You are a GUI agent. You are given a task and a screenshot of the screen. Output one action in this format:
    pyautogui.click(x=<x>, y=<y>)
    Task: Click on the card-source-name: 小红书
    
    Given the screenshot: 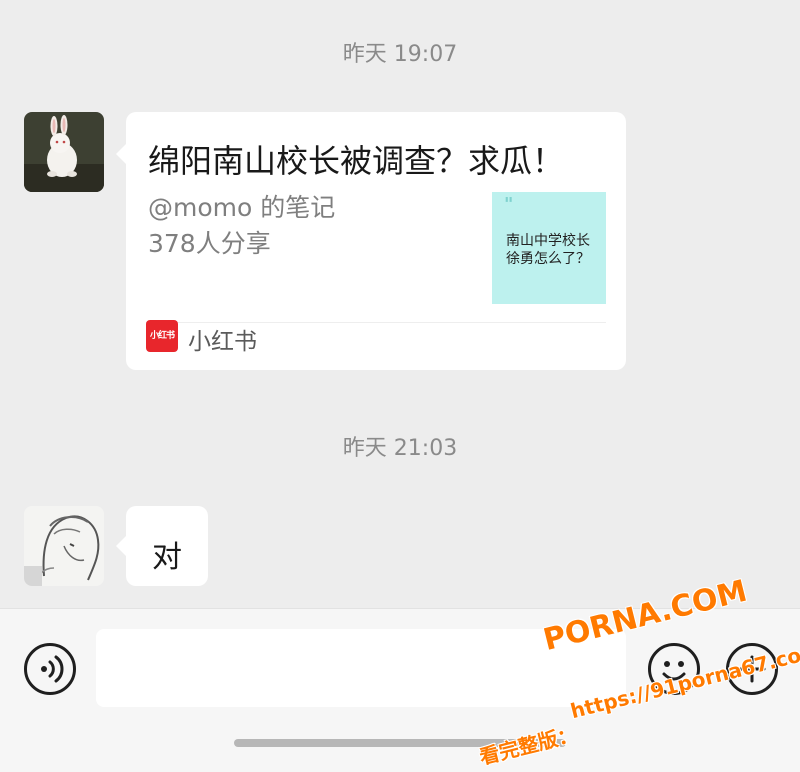 What is the action you would take?
    pyautogui.click(x=222, y=342)
    